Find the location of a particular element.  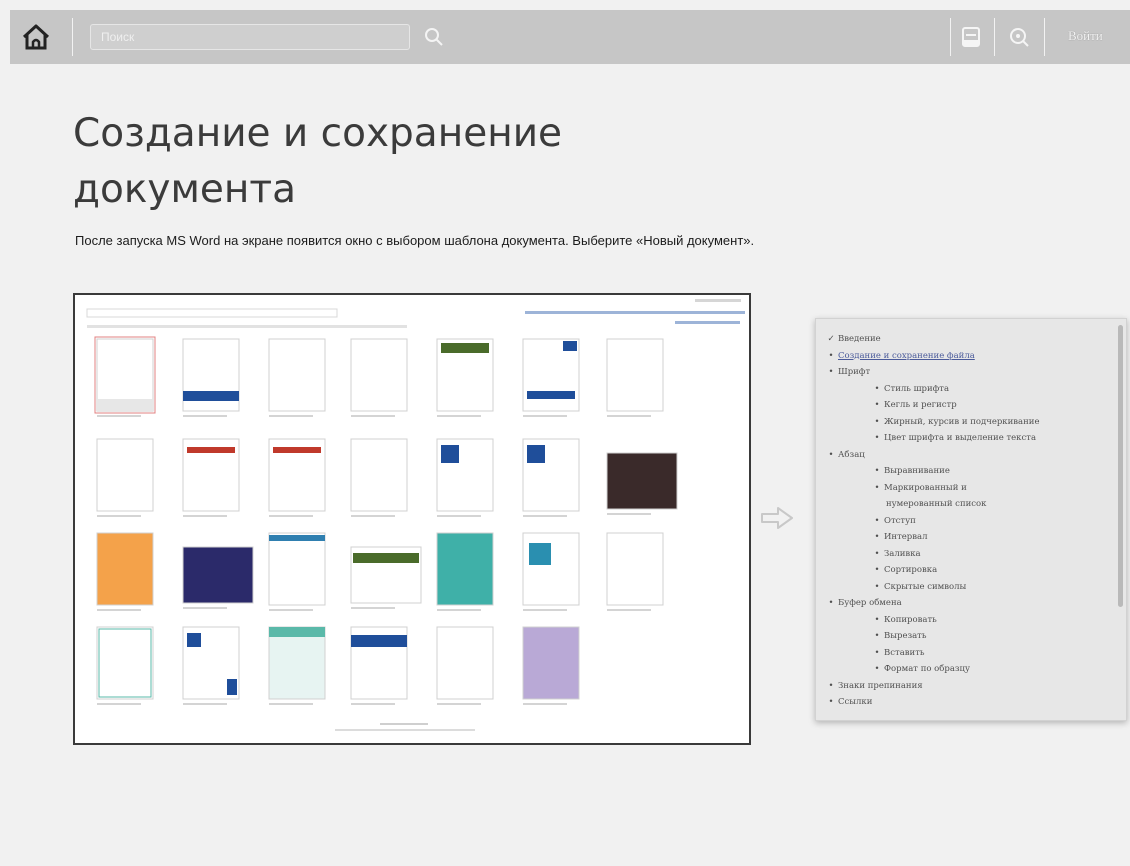

search-button is located at coordinates (434, 37).